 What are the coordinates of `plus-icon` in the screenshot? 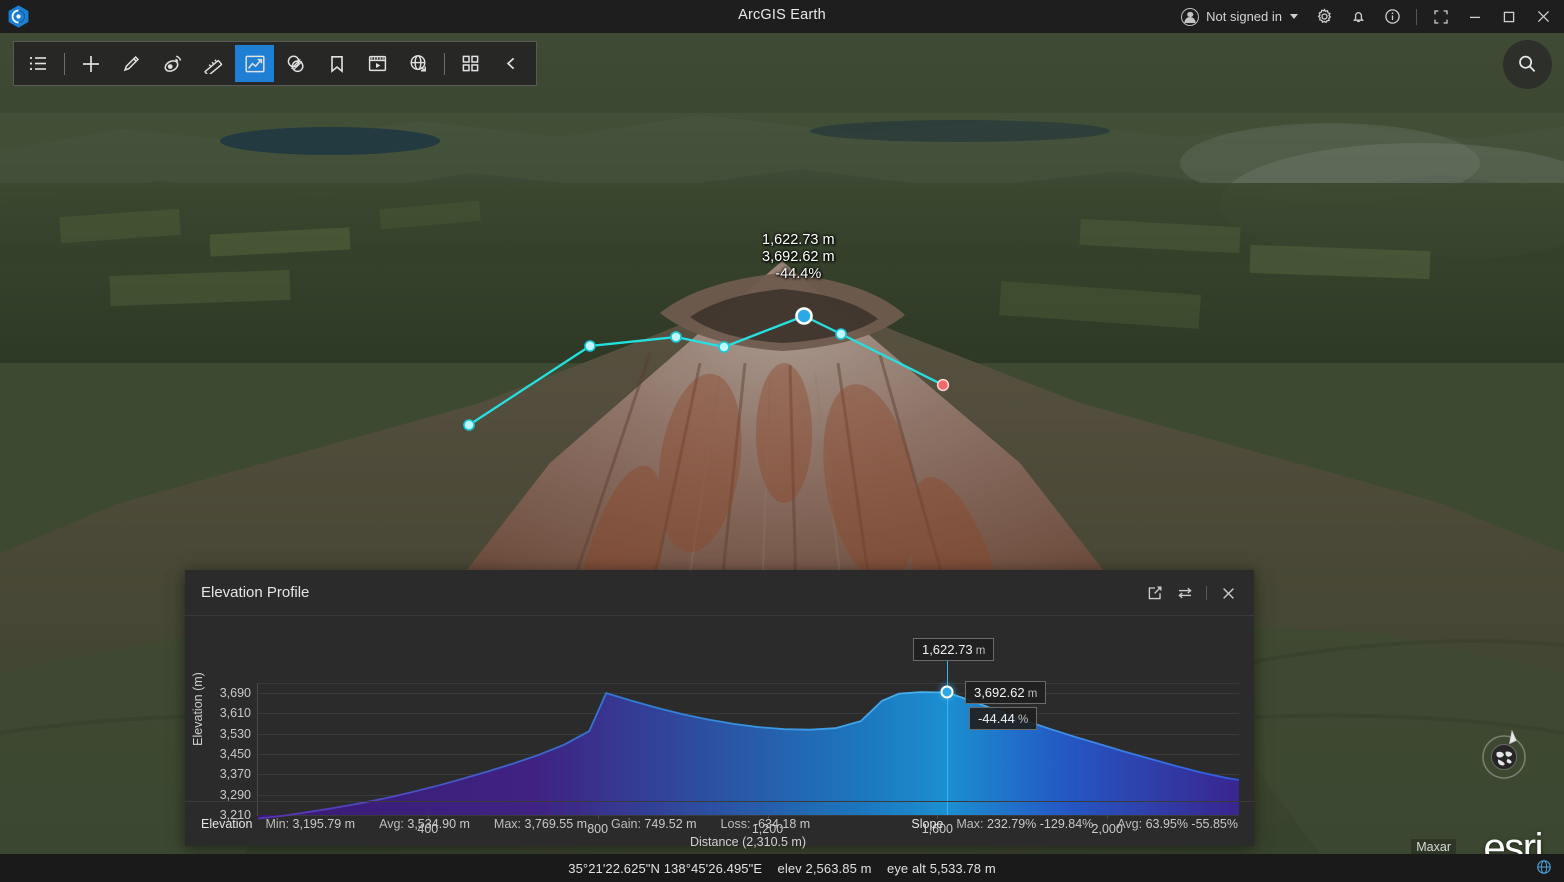 It's located at (90, 63).